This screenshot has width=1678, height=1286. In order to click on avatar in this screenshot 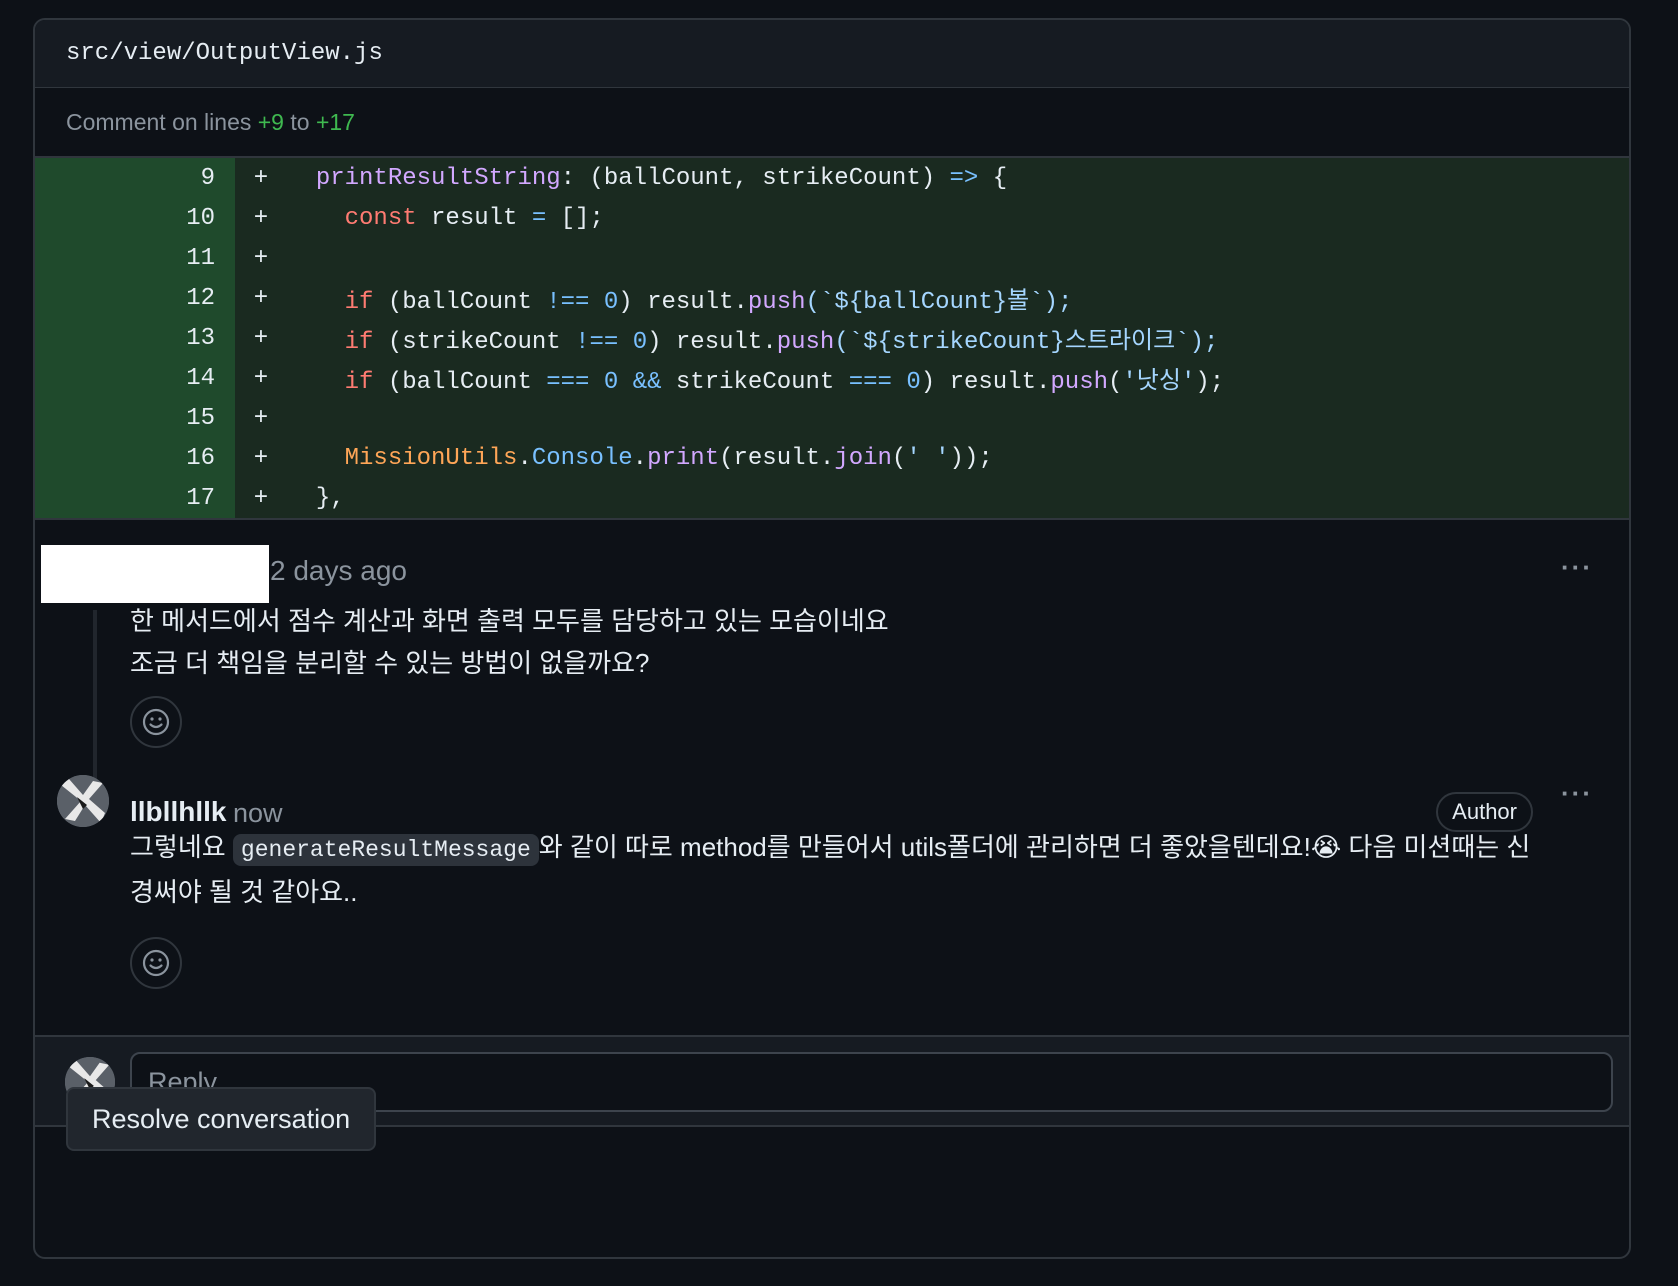, I will do `click(83, 801)`.